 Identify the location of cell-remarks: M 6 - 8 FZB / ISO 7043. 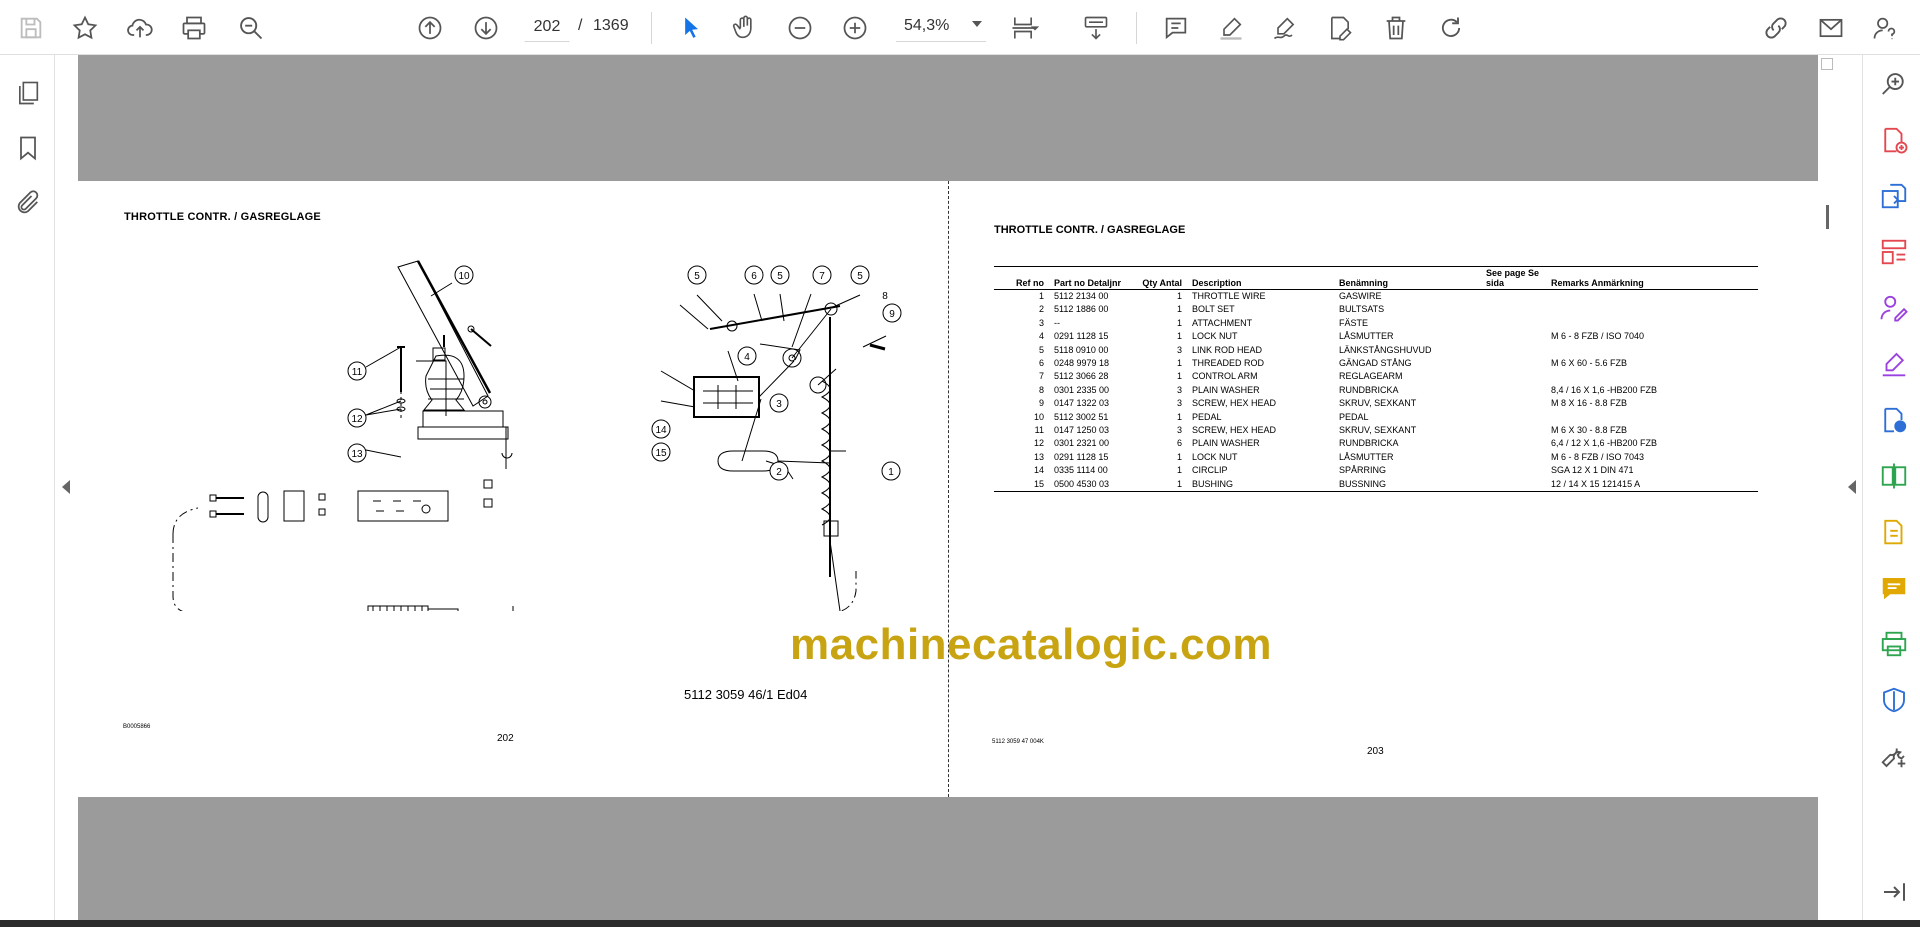
(1598, 456).